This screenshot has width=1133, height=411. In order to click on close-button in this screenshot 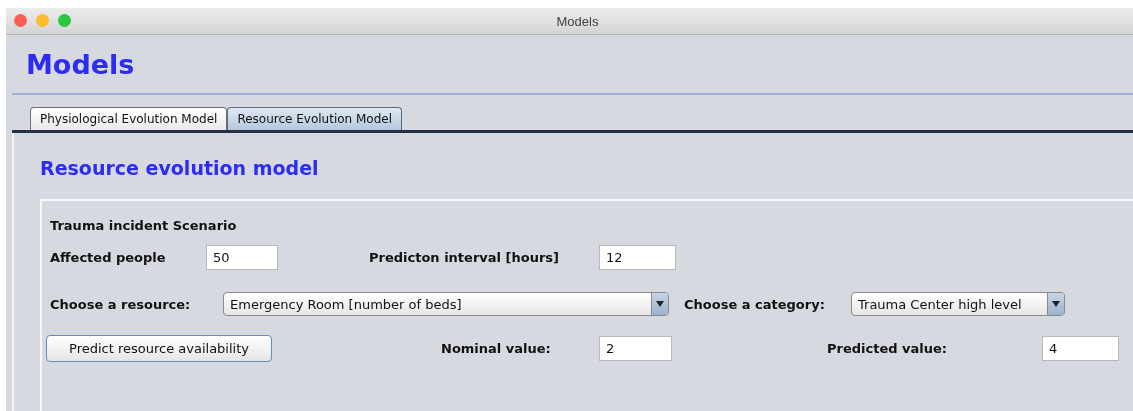, I will do `click(20, 20)`.